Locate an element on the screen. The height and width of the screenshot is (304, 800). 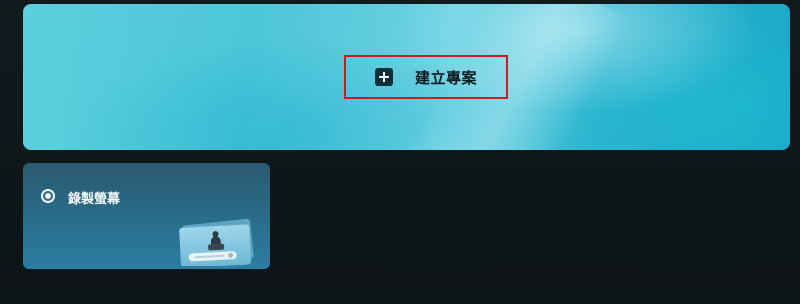
screen-recording-label: 錄製螢幕 is located at coordinates (94, 199).